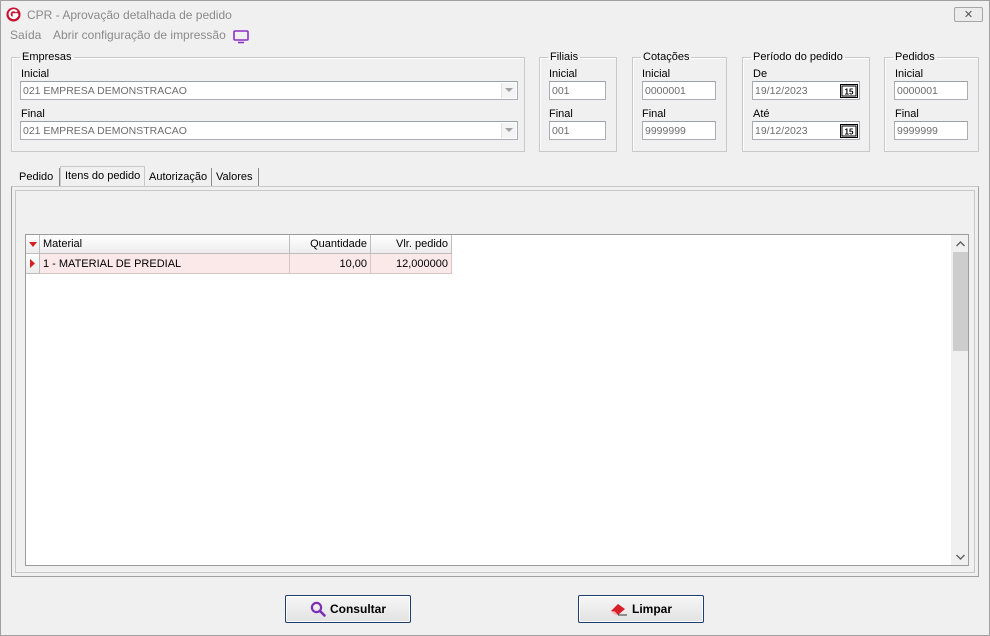  I want to click on app-logo-icon, so click(13, 14).